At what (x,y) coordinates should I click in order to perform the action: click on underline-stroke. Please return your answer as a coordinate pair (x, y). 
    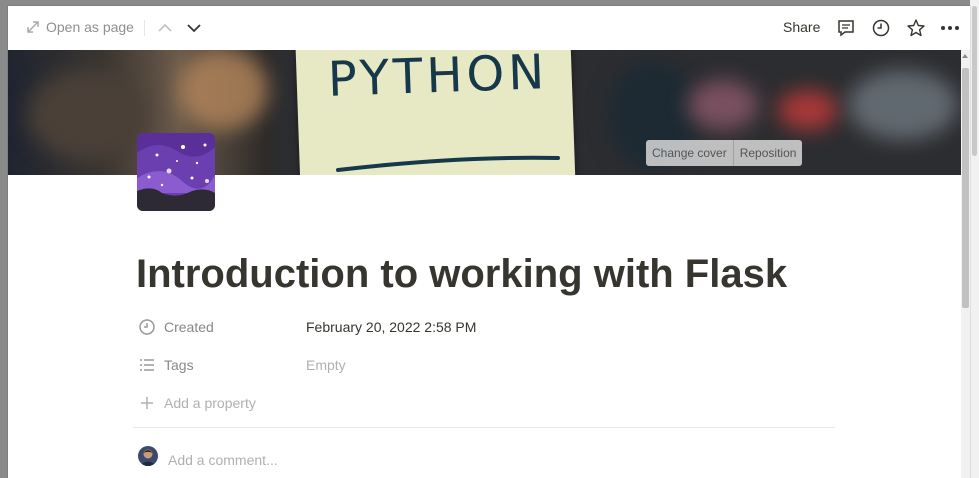
    Looking at the image, I should click on (448, 163).